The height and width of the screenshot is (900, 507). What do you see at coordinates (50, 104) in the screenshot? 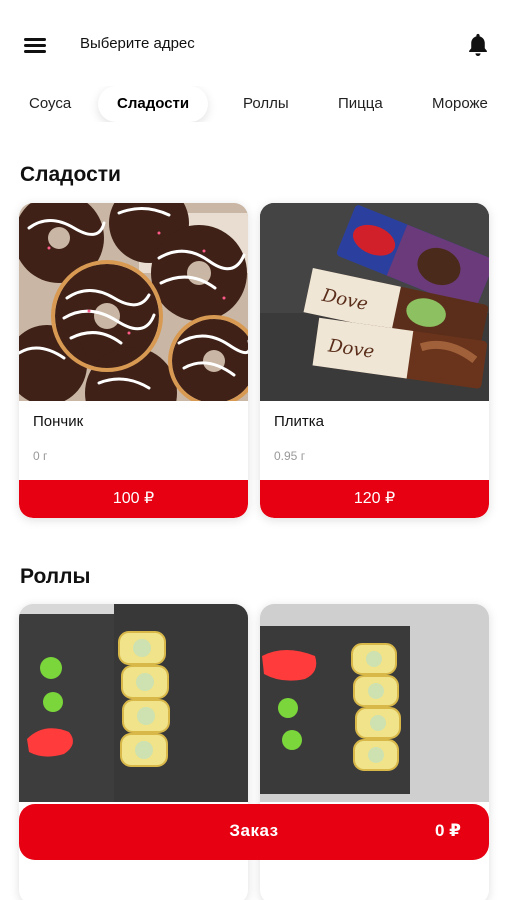
I see `tab-sauces: Соуса` at bounding box center [50, 104].